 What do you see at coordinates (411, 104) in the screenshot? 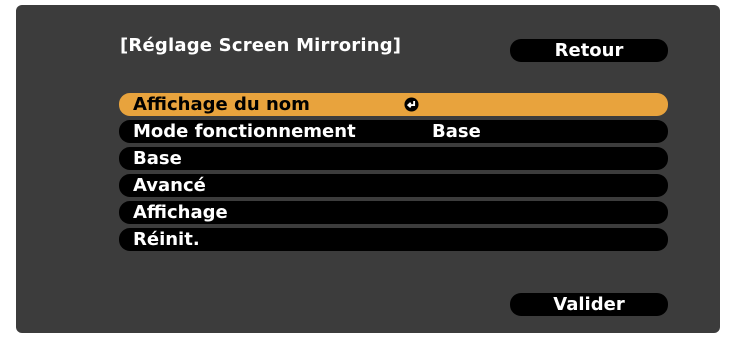
I see `enter-icon` at bounding box center [411, 104].